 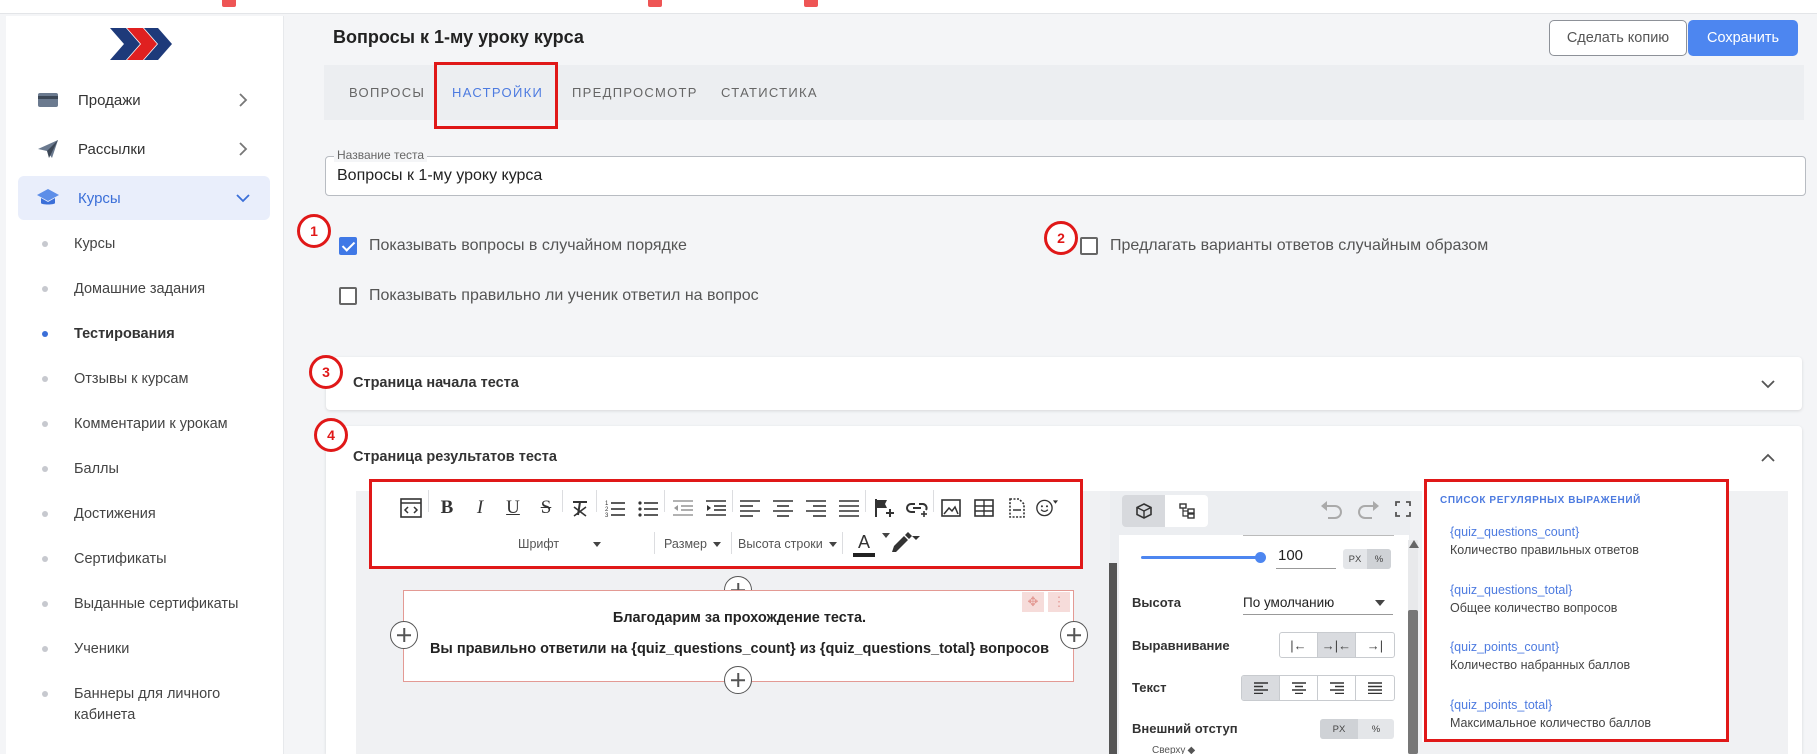 What do you see at coordinates (1156, 602) in the screenshot?
I see `height-label: Высота` at bounding box center [1156, 602].